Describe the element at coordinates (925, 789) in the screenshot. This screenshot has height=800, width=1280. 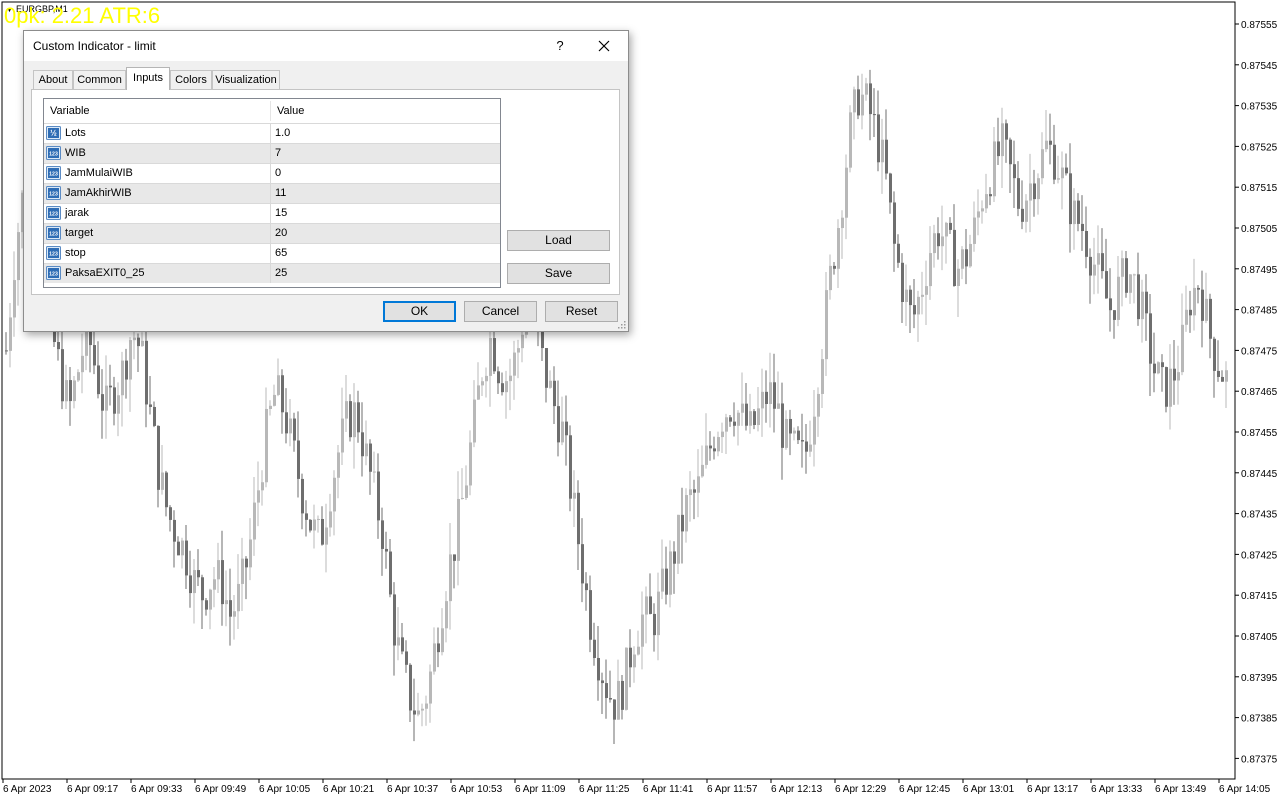
I see `time-label: 6 Apr 12:45` at that location.